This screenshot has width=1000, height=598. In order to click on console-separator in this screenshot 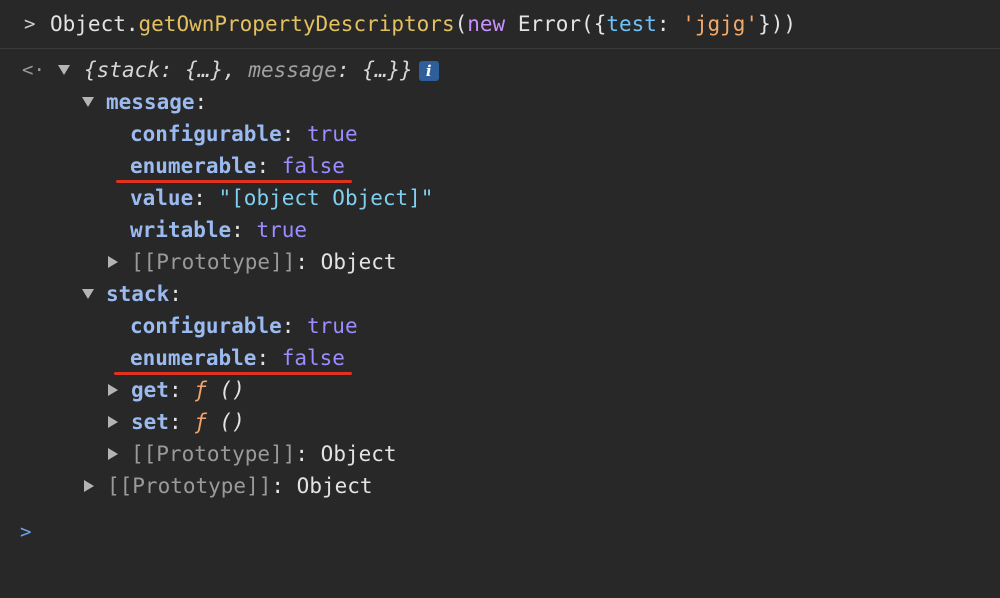, I will do `click(500, 48)`.